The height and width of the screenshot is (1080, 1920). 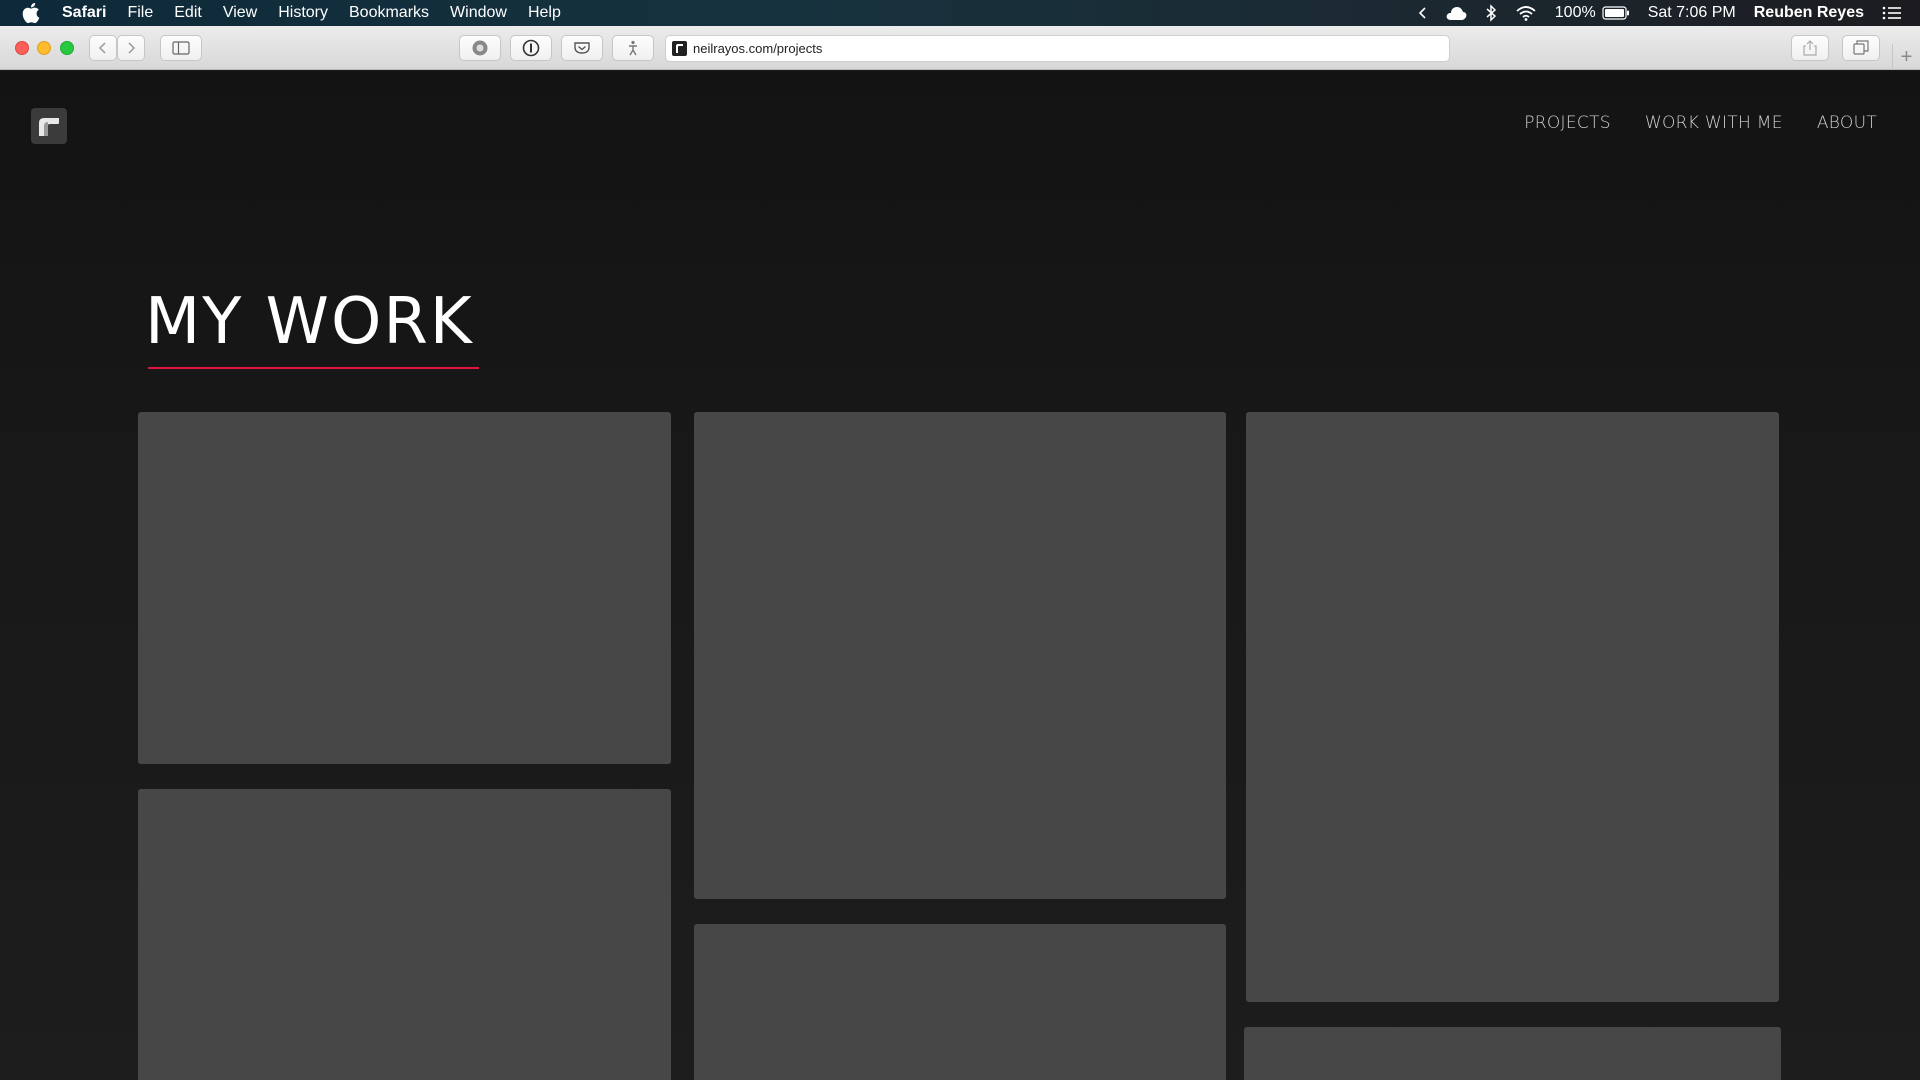 I want to click on pocket-icon, so click(x=582, y=48).